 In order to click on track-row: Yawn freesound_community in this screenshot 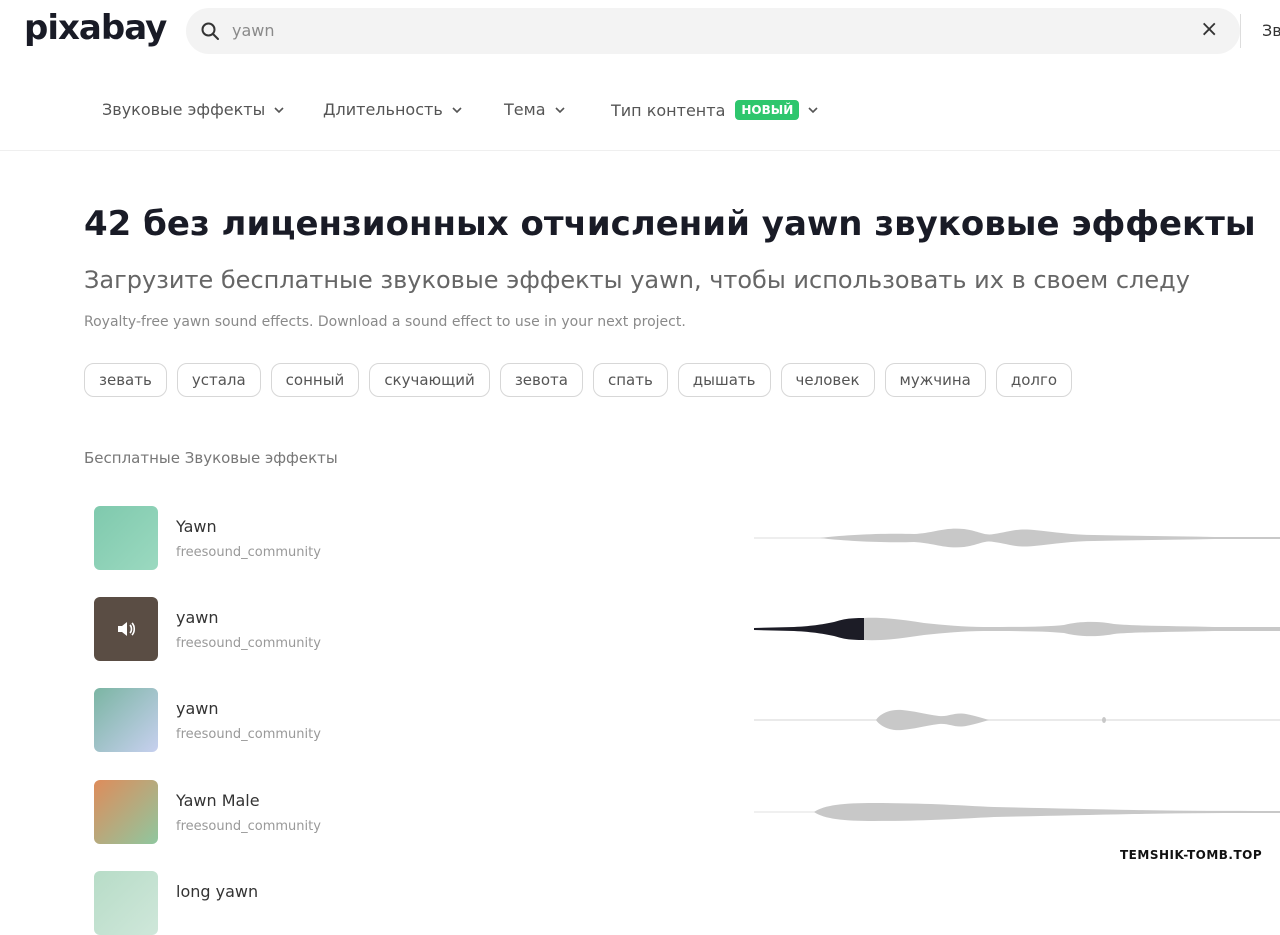, I will do `click(687, 538)`.